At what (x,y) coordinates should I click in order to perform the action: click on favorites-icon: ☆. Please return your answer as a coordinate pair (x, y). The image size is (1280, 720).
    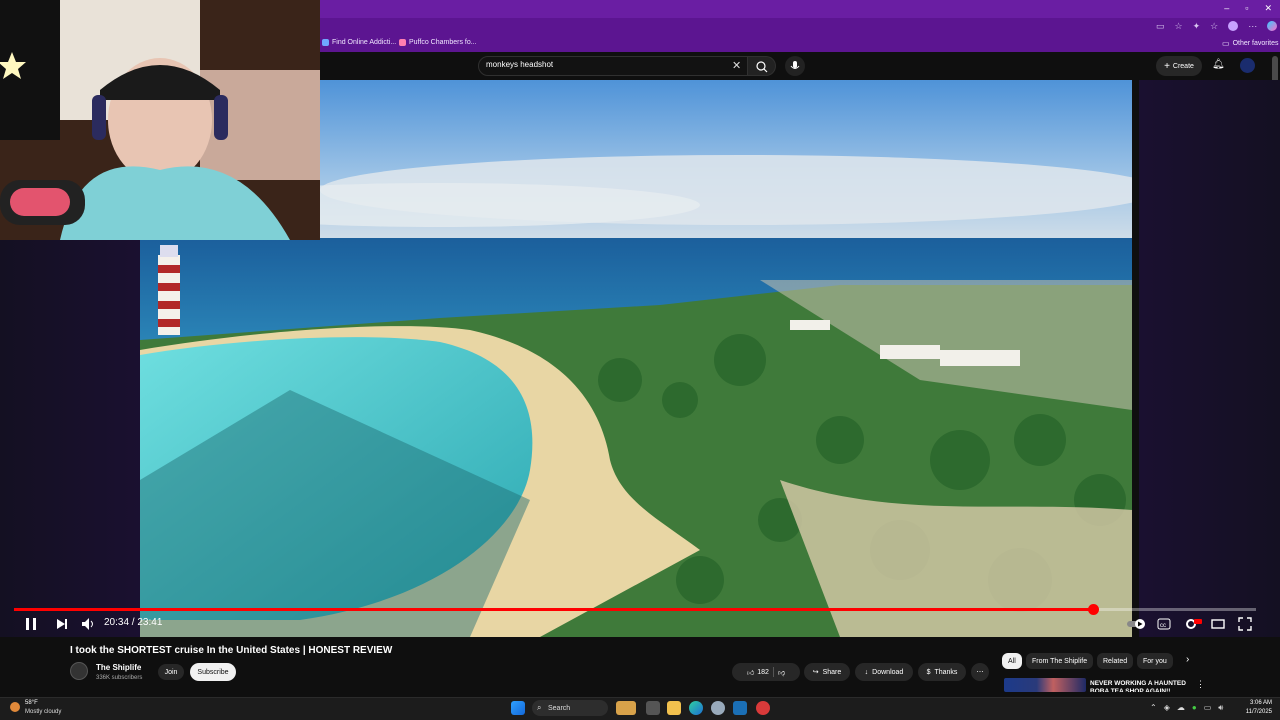
    Looking at the image, I should click on (1214, 26).